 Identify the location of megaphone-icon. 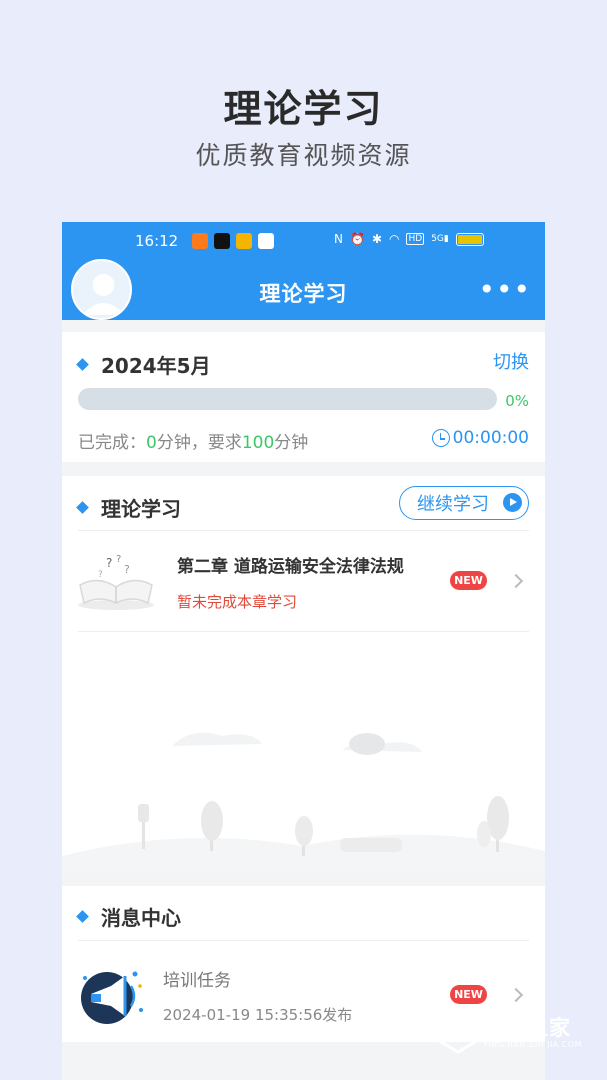
(112, 997).